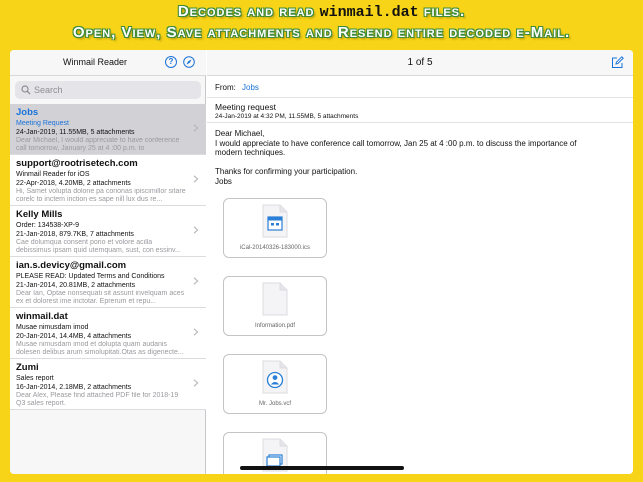  I want to click on body-signoff: Jobs, so click(223, 181).